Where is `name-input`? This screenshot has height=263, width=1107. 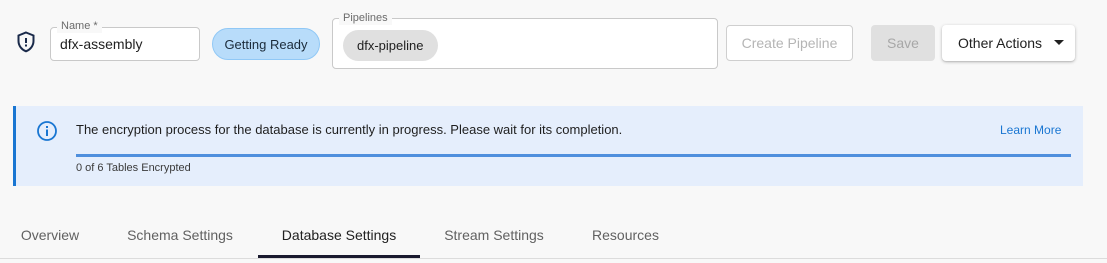
name-input is located at coordinates (125, 44).